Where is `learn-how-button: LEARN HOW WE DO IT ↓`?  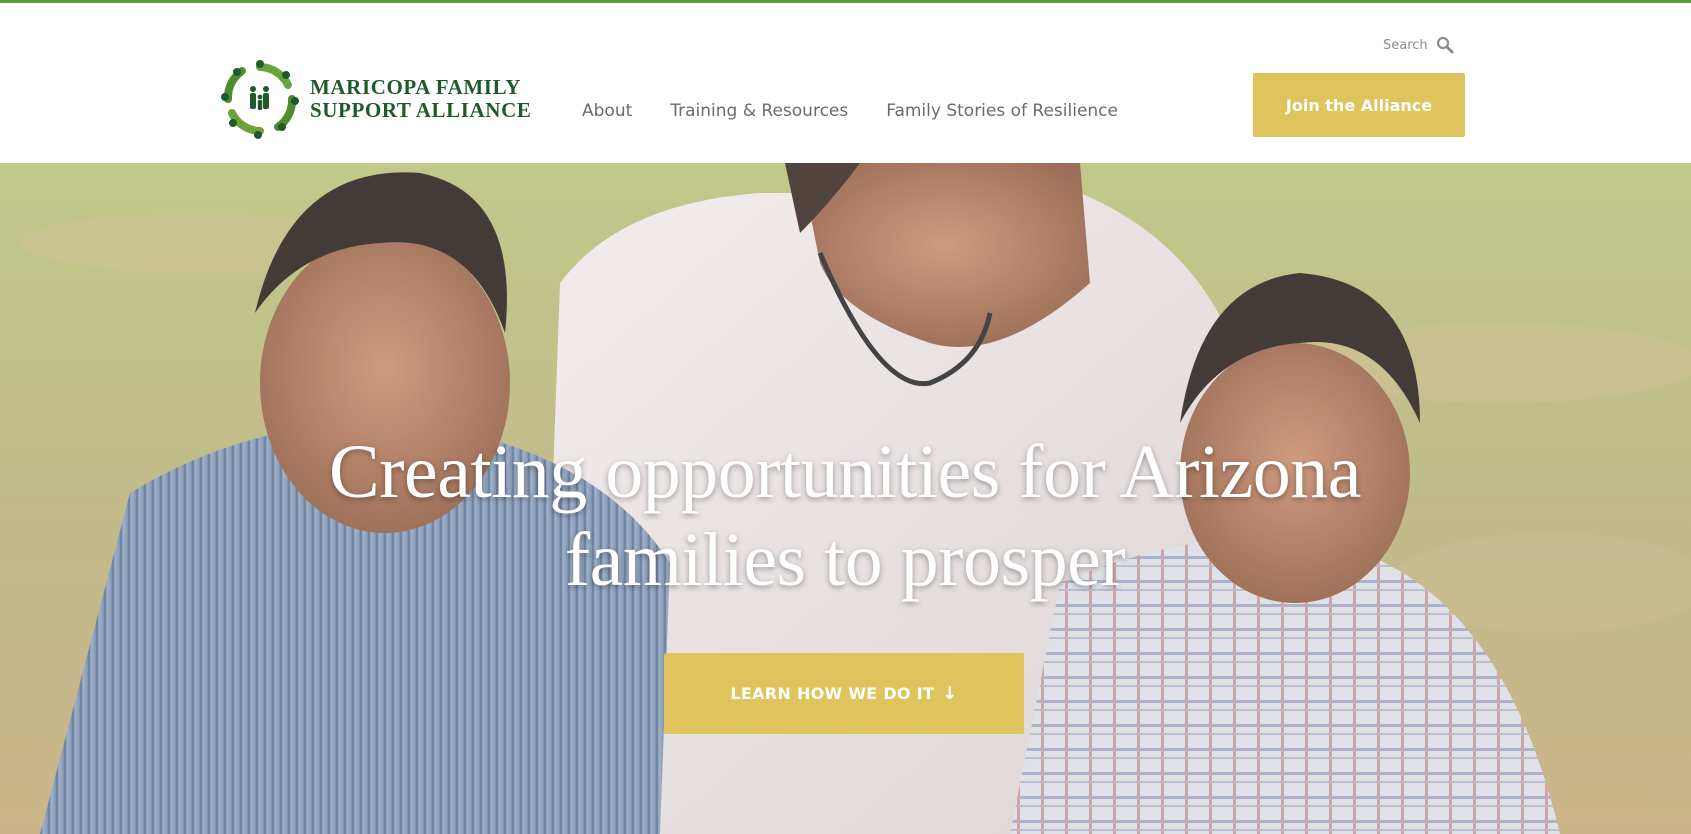 learn-how-button: LEARN HOW WE DO IT ↓ is located at coordinates (844, 693).